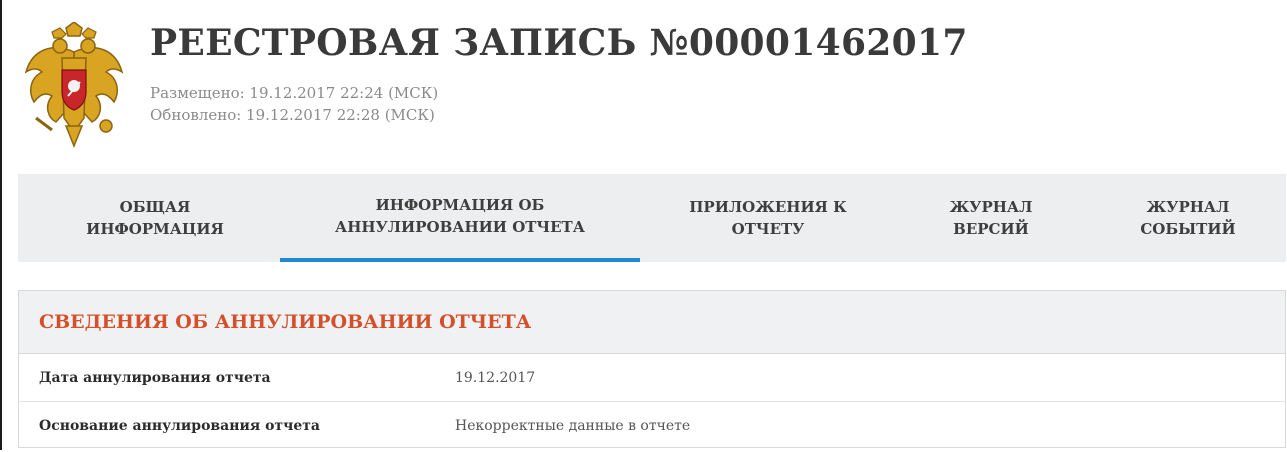 This screenshot has height=452, width=1287. I want to click on table-row: Дата аннулирования отчета 19.12.2017, so click(652, 378).